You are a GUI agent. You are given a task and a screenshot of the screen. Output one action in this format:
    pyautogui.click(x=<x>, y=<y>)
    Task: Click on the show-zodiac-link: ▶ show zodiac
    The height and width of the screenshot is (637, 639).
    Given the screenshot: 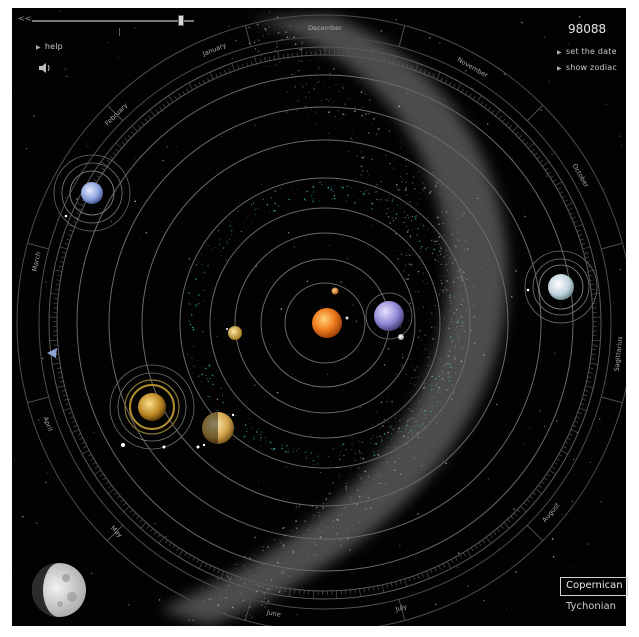 What is the action you would take?
    pyautogui.click(x=587, y=67)
    